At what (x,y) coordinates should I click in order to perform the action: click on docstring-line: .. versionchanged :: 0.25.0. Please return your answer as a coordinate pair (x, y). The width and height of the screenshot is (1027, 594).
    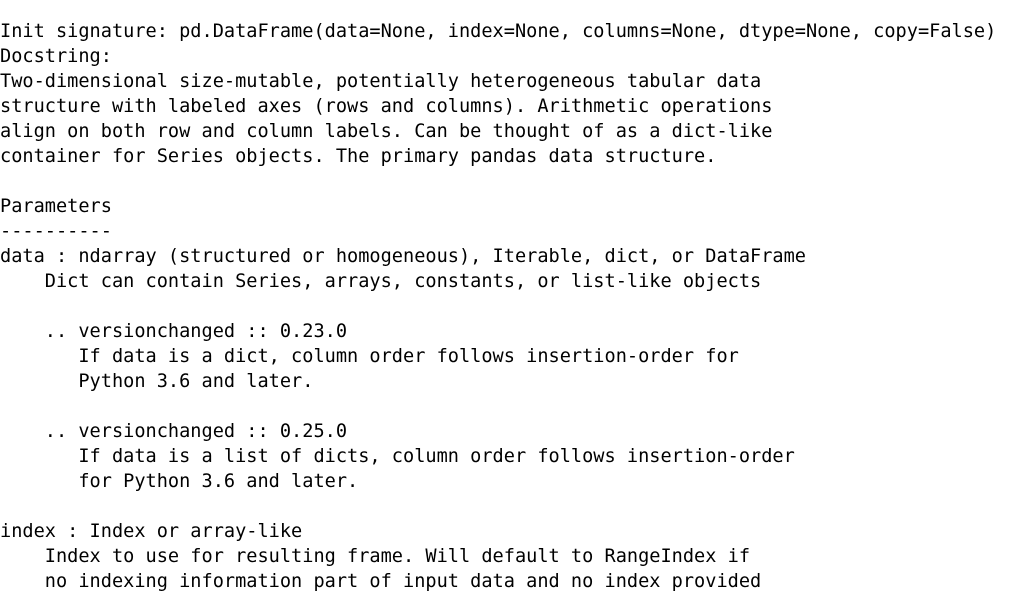
    Looking at the image, I should click on (174, 431).